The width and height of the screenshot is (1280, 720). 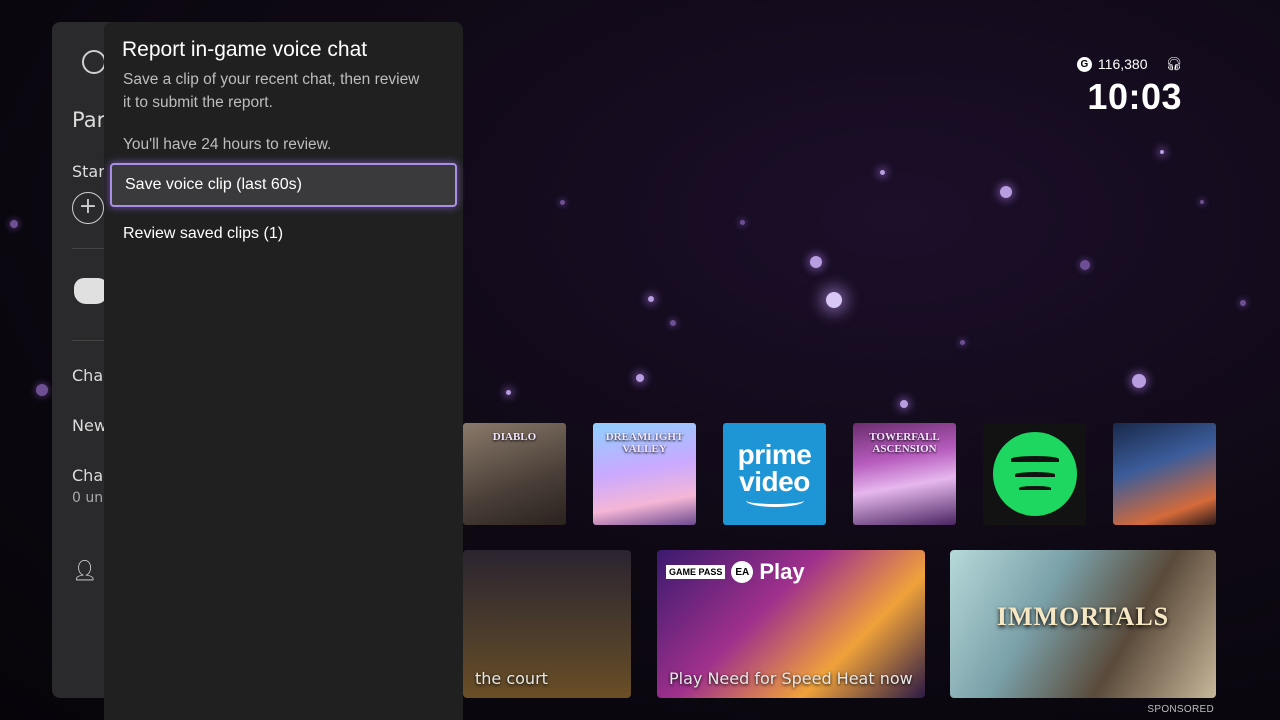 I want to click on chats-item: Cha, so click(x=87, y=475).